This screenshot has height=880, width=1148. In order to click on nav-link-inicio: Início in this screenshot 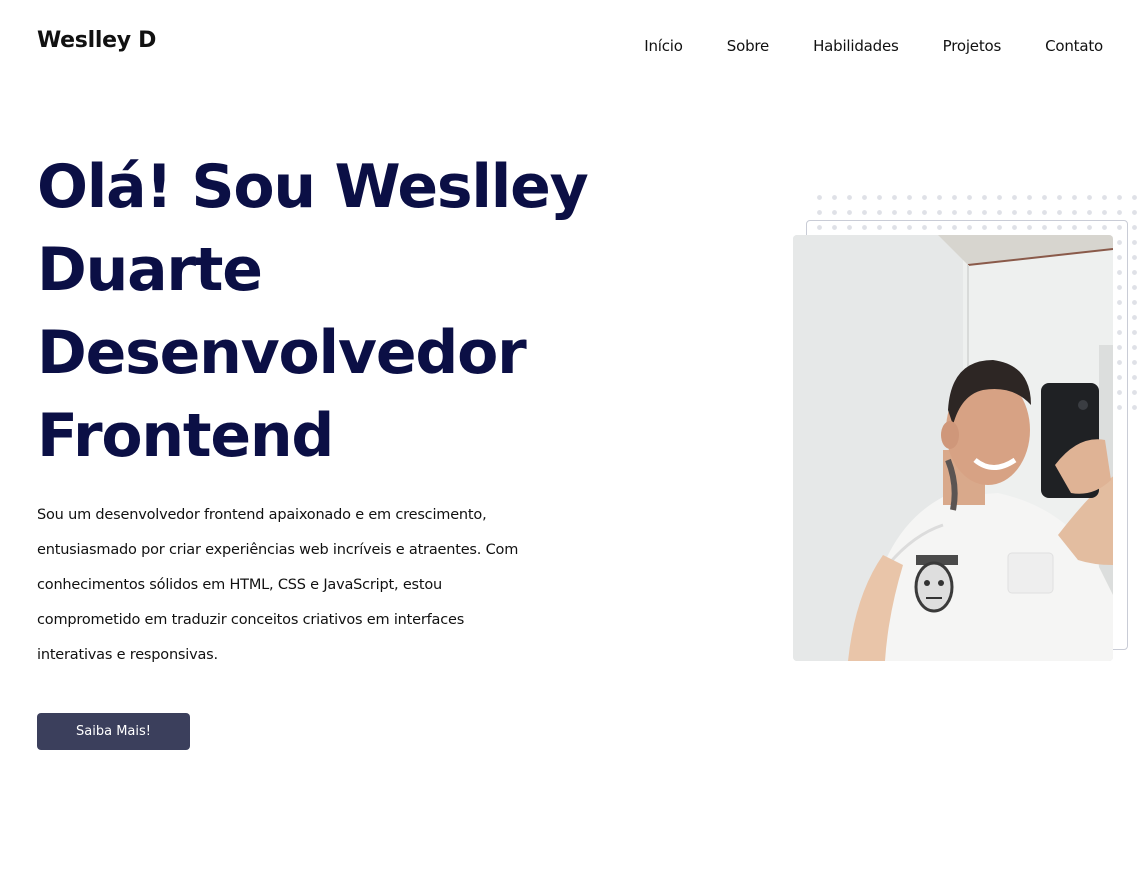, I will do `click(663, 46)`.